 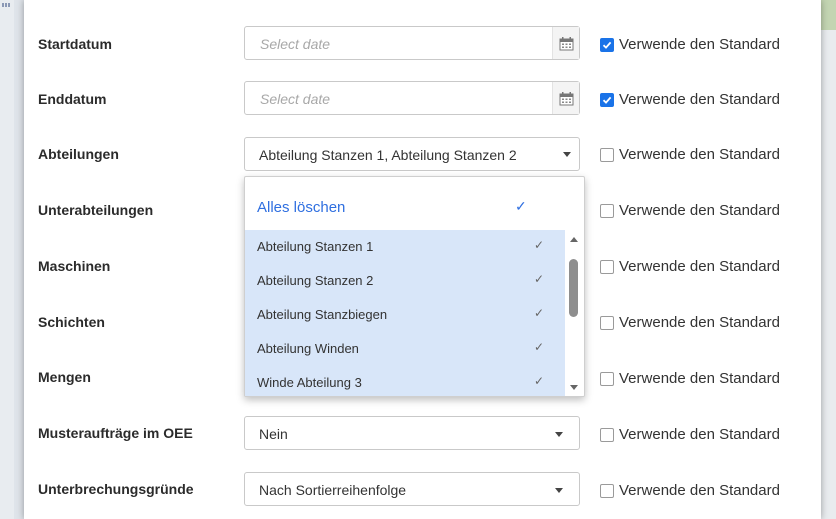 I want to click on abteilungen-default-checkbox: Verwende den Standard, so click(x=690, y=154).